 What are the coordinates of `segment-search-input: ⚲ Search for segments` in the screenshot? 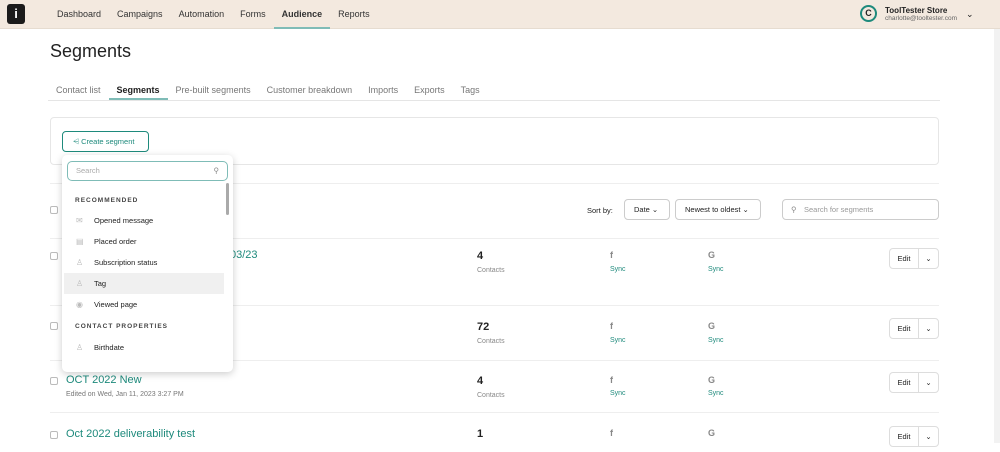 It's located at (860, 209).